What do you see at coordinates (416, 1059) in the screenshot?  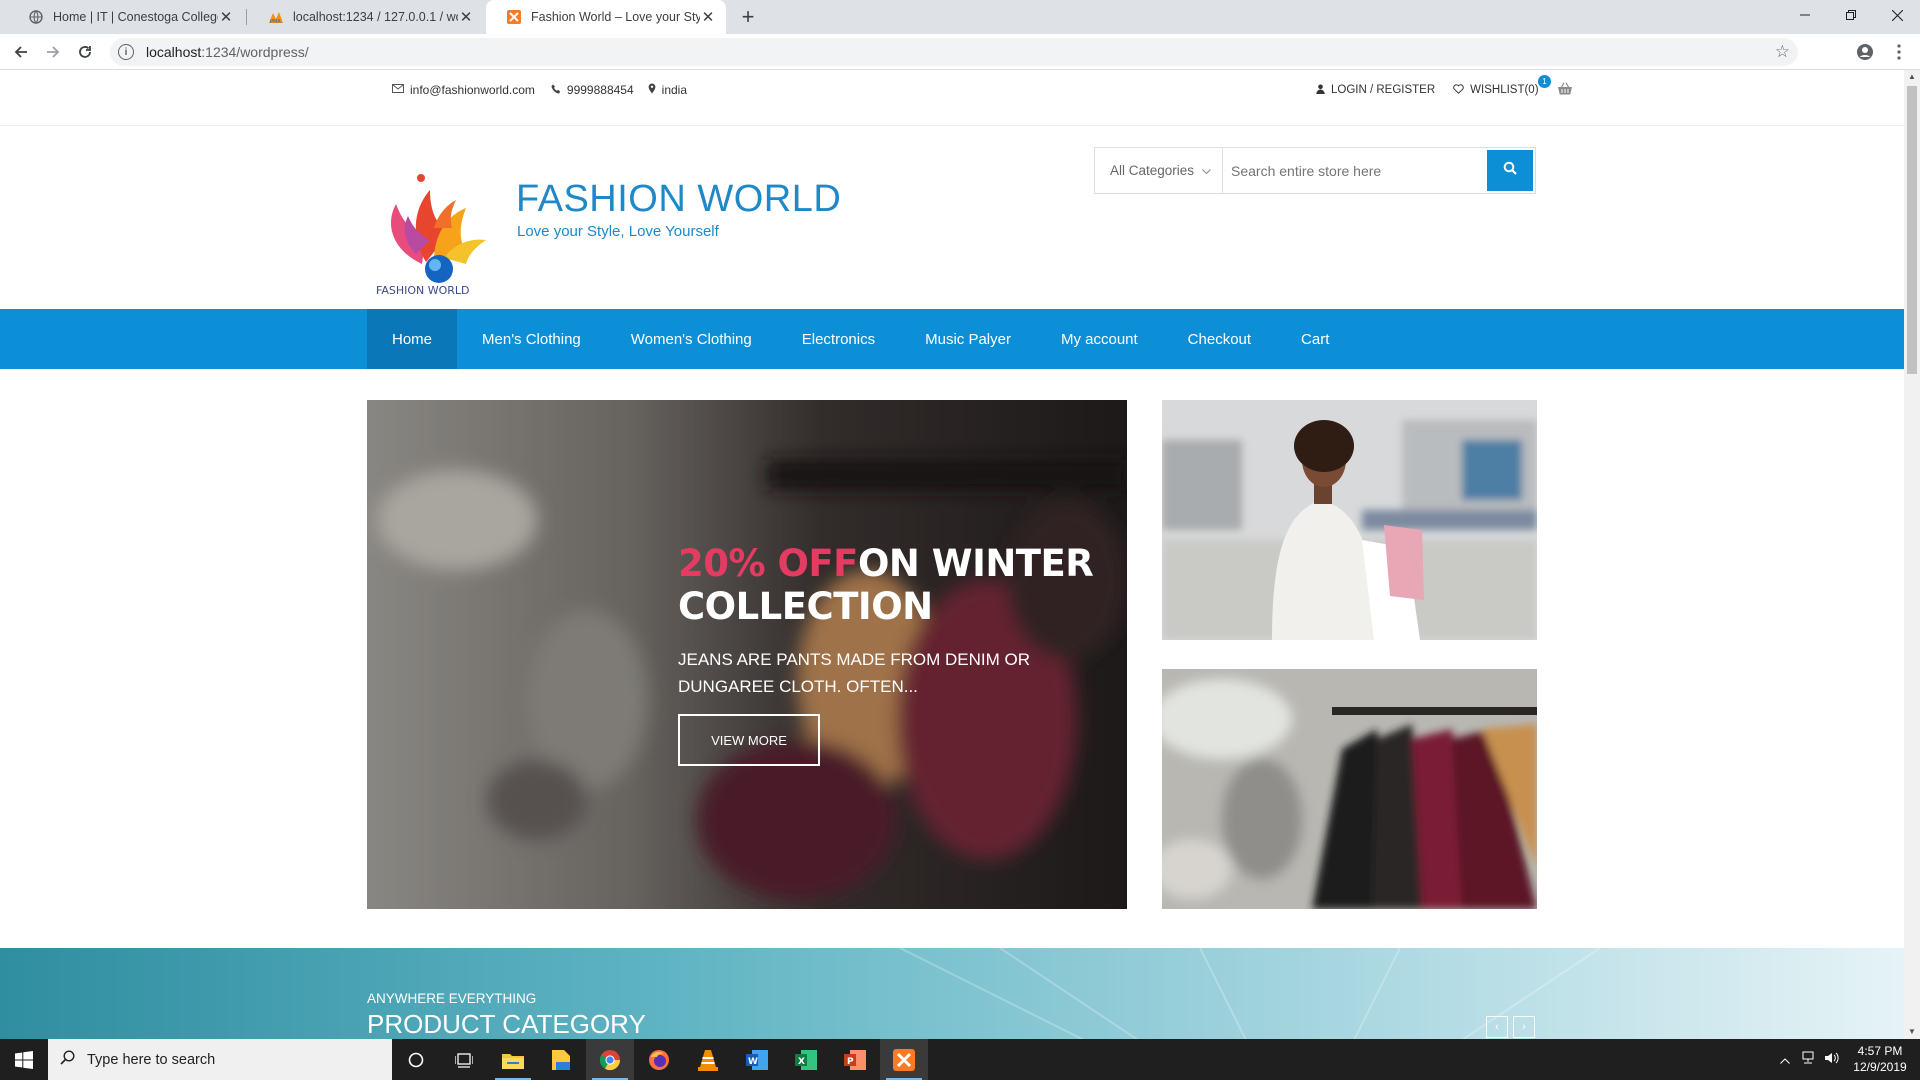 I see `cortana-icon` at bounding box center [416, 1059].